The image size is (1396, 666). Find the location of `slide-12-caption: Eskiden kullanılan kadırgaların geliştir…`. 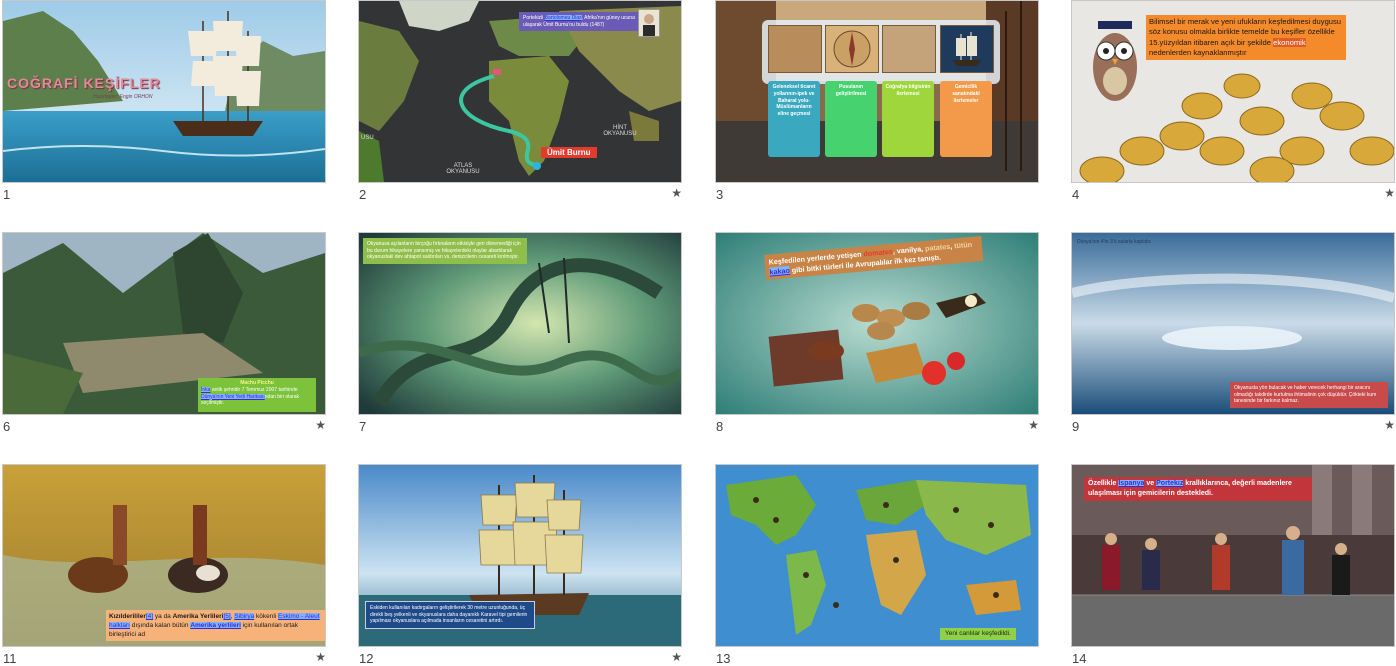

slide-12-caption: Eskiden kullanılan kadırgaların geliştir… is located at coordinates (450, 615).